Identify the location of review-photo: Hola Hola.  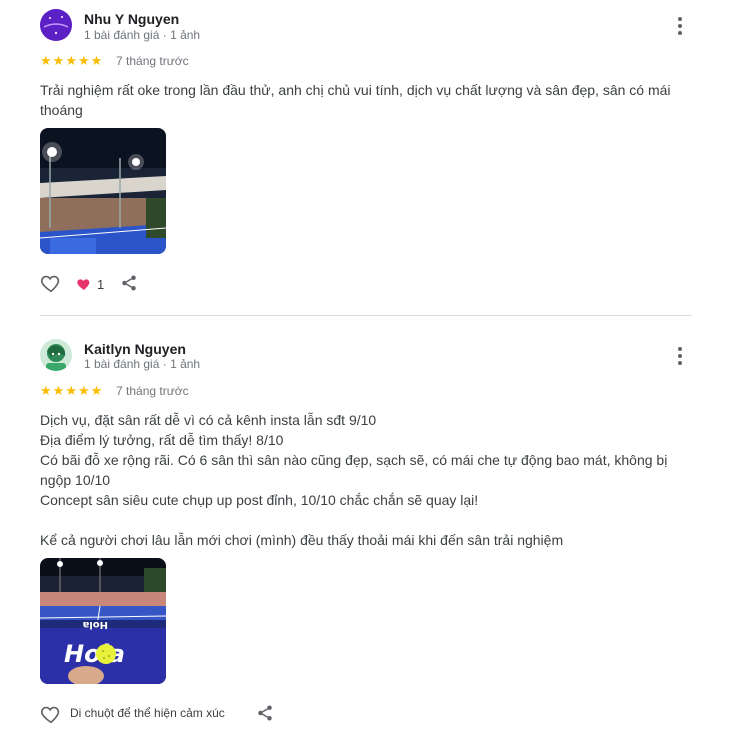
(103, 621).